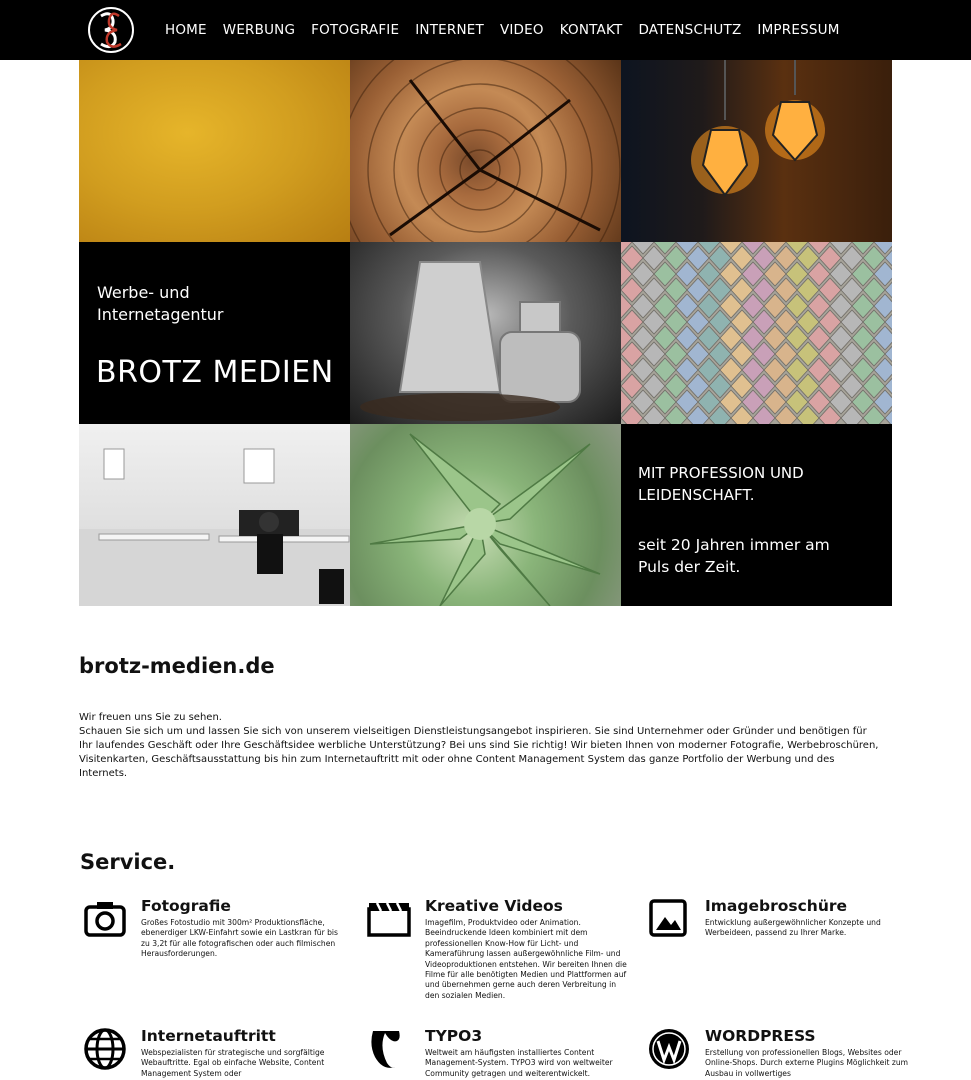 The width and height of the screenshot is (971, 1080). I want to click on colored-tiles-graphic, so click(756, 333).